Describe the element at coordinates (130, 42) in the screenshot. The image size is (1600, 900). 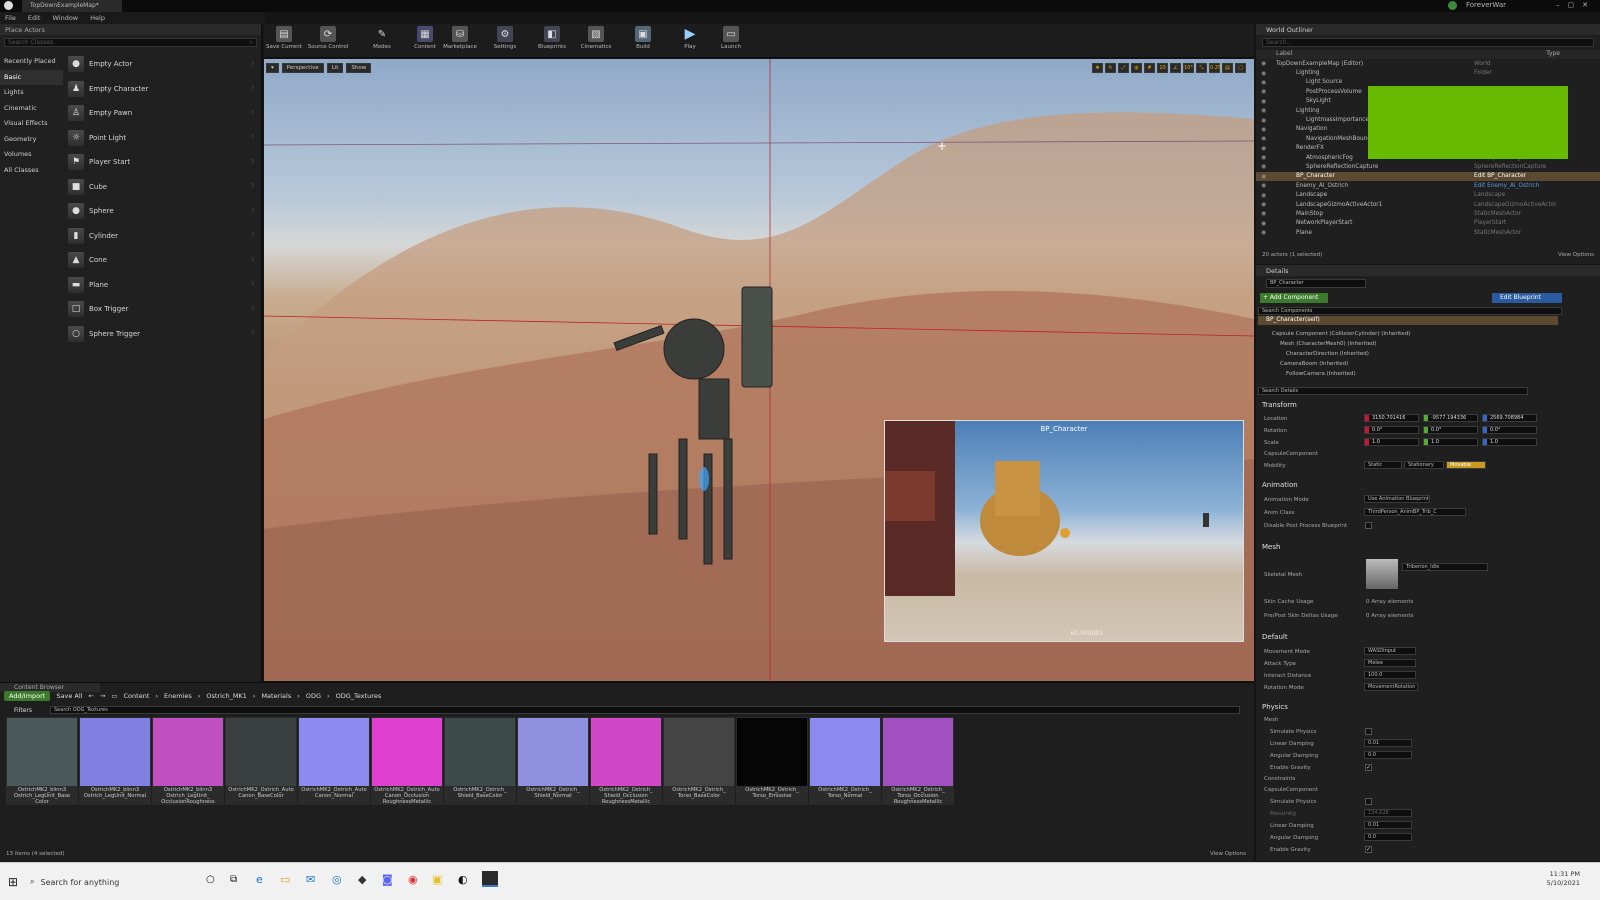
I see `class-search-input: Search Classes ⌕` at that location.